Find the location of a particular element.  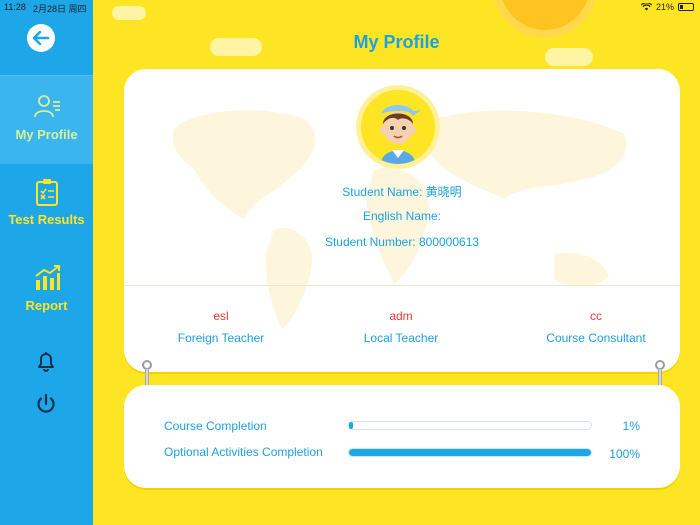

student-number: Student Number: 800000613 is located at coordinates (402, 242).